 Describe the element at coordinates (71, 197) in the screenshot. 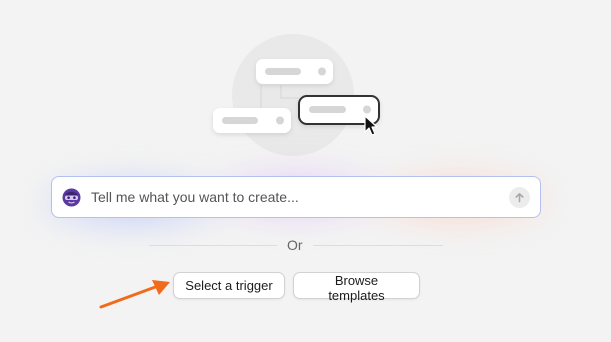

I see `masked-assistant-avatar-icon` at that location.